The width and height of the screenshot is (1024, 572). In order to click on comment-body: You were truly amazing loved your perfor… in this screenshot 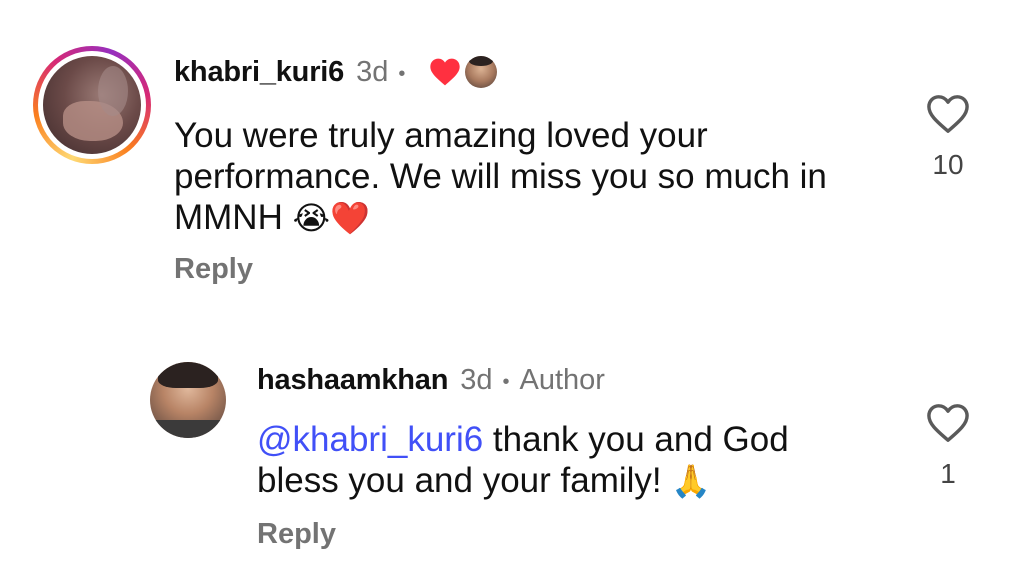, I will do `click(500, 176)`.